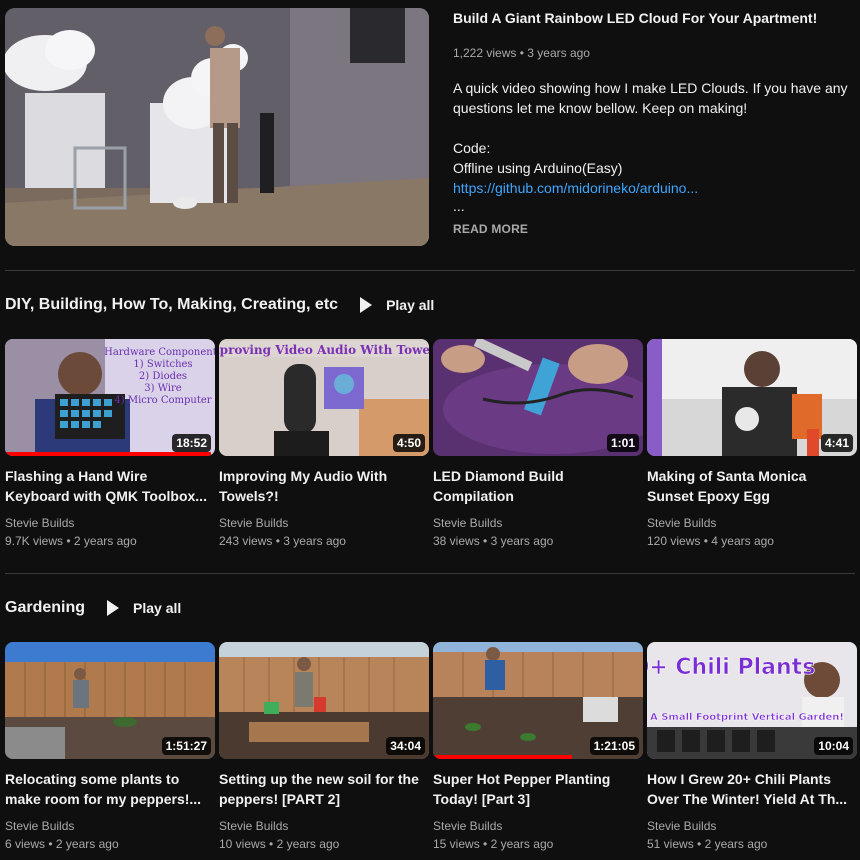 This screenshot has width=860, height=860. I want to click on video-meta: 9.7K views • 2 years ago, so click(110, 541).